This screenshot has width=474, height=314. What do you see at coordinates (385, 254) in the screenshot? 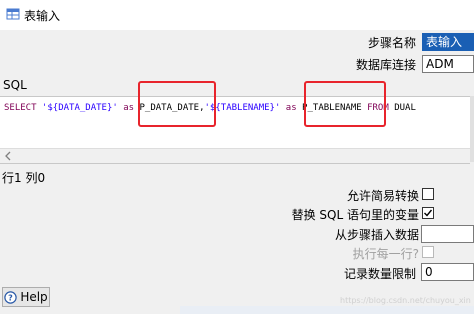
I see `execute-each-row-label: 执行每一行?` at bounding box center [385, 254].